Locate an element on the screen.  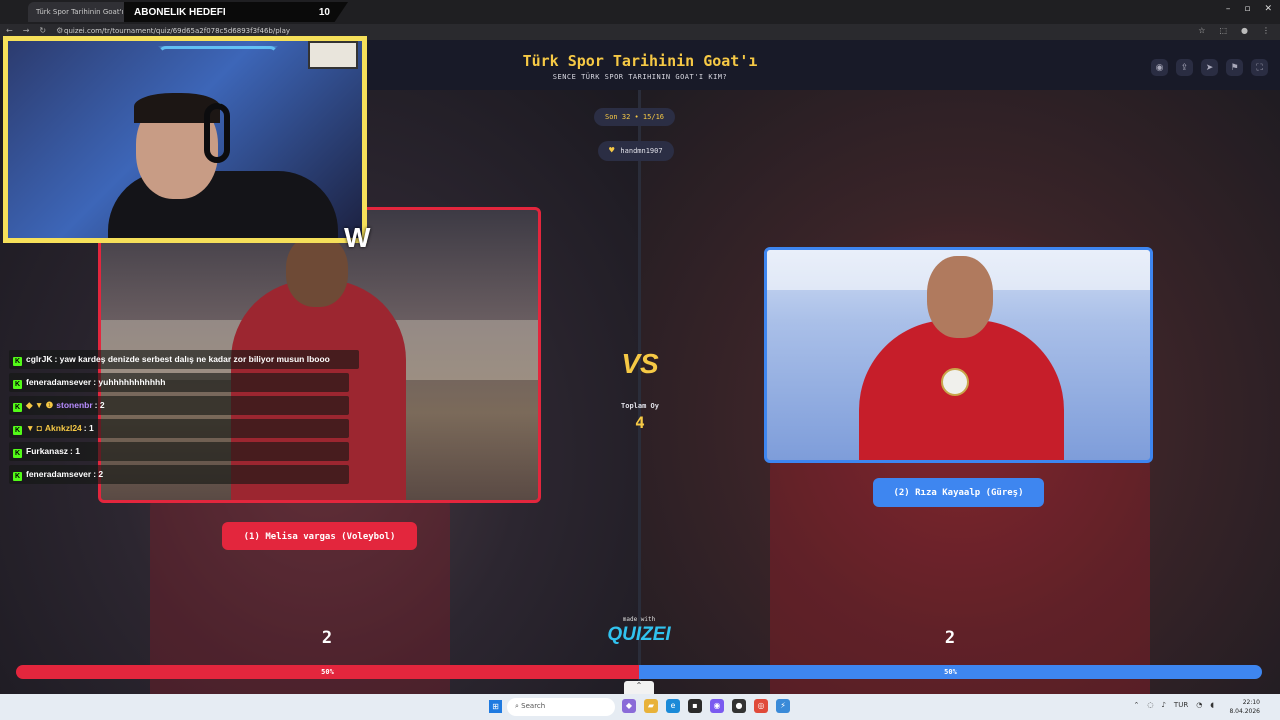
chat-message: Kfeneradamsever: 2 is located at coordinates (179, 474).